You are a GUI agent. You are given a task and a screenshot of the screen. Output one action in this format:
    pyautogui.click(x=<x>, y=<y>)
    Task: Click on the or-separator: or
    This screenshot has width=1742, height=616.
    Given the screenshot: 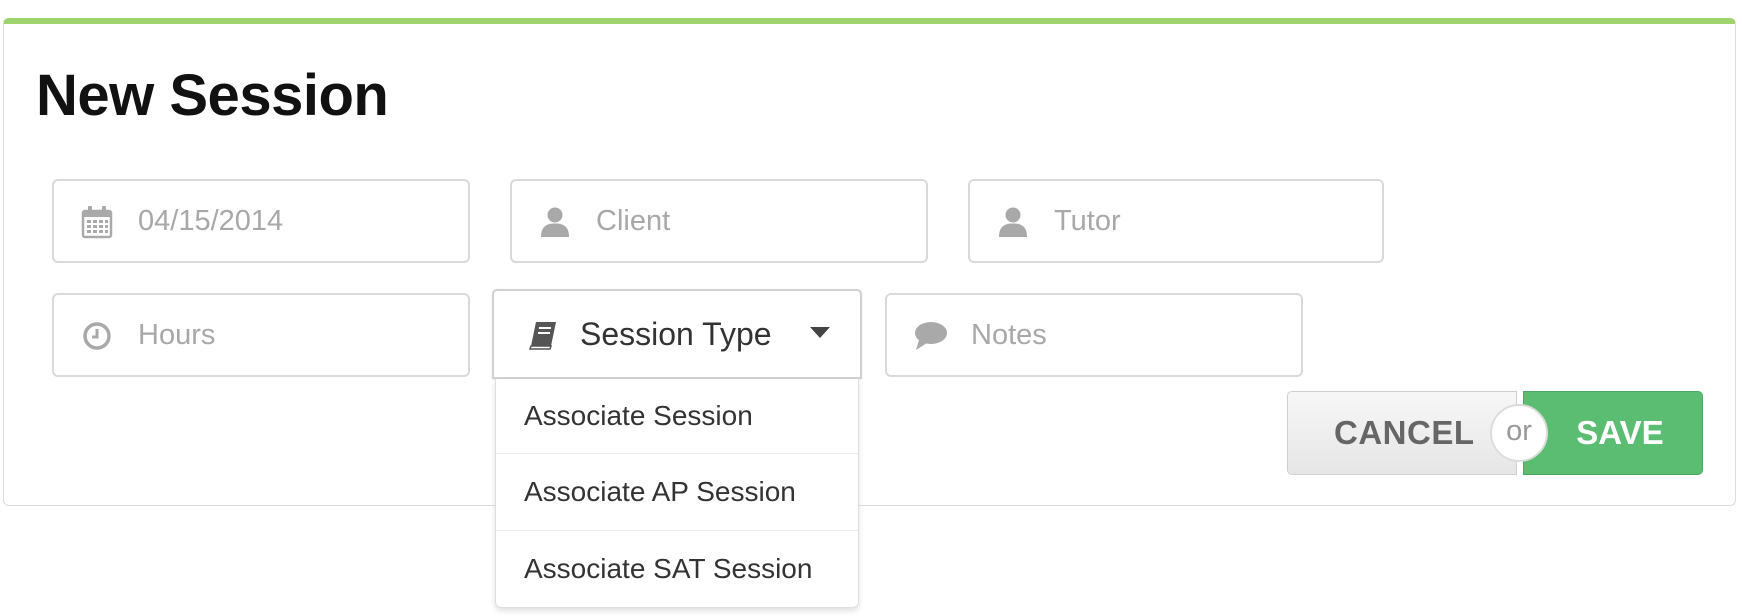 What is the action you would take?
    pyautogui.click(x=1519, y=433)
    